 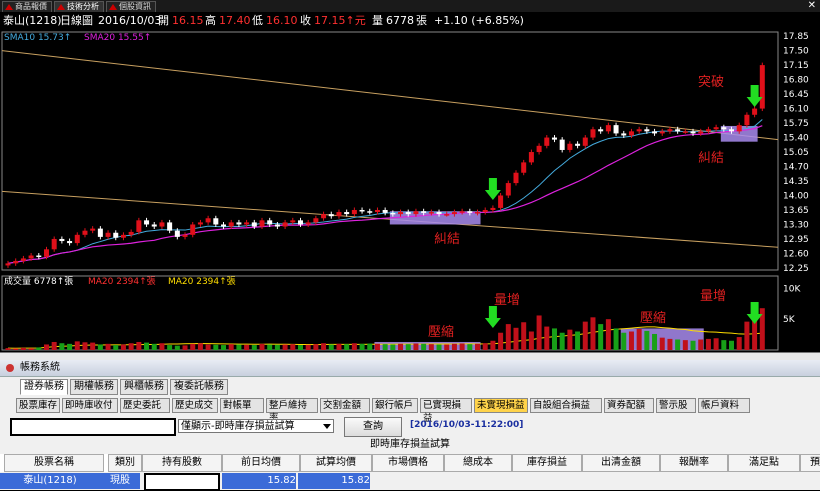 What do you see at coordinates (182, 463) in the screenshot?
I see `column-header-2: 持有股數` at bounding box center [182, 463].